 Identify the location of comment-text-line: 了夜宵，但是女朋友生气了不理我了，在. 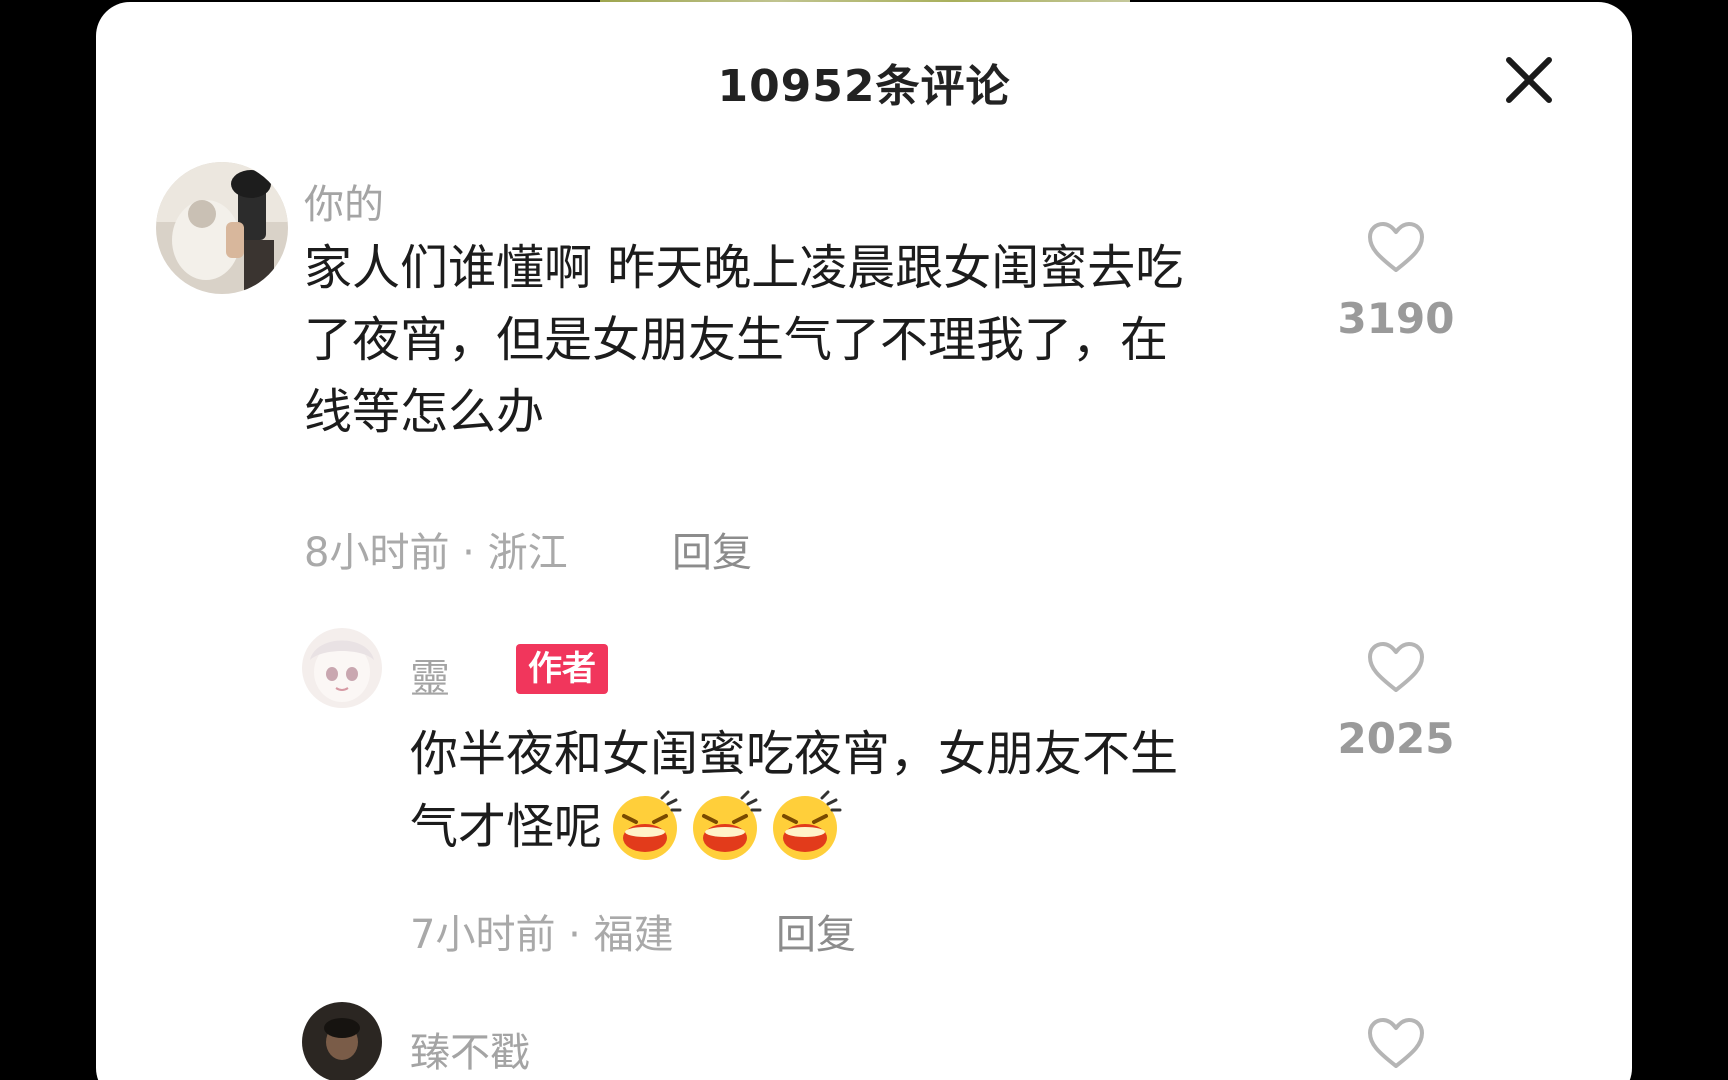
(736, 340).